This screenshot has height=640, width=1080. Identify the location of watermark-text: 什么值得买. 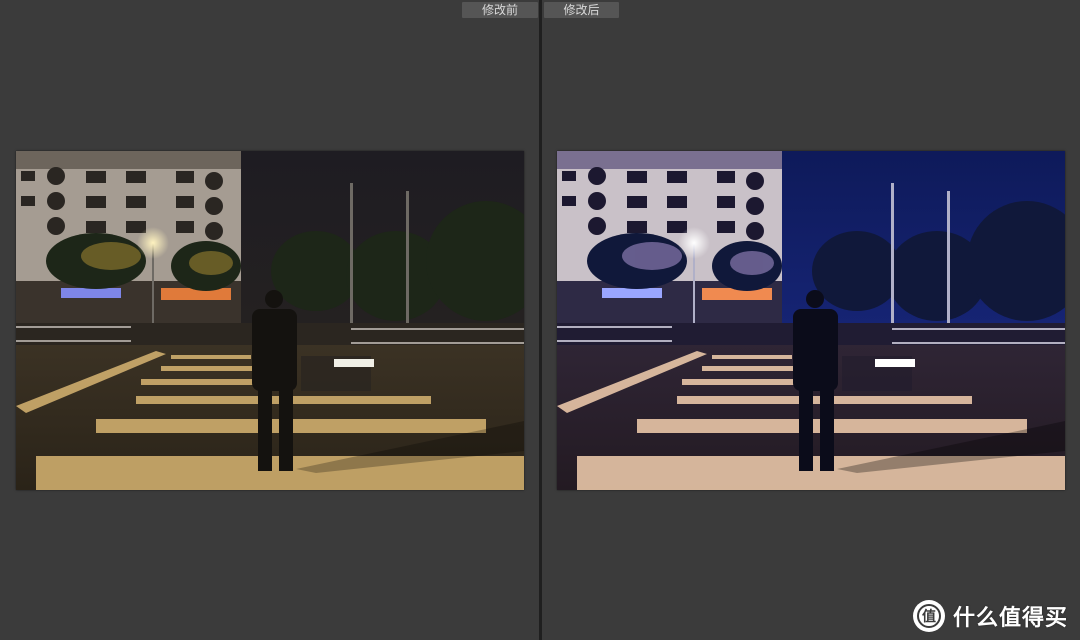
(1010, 618).